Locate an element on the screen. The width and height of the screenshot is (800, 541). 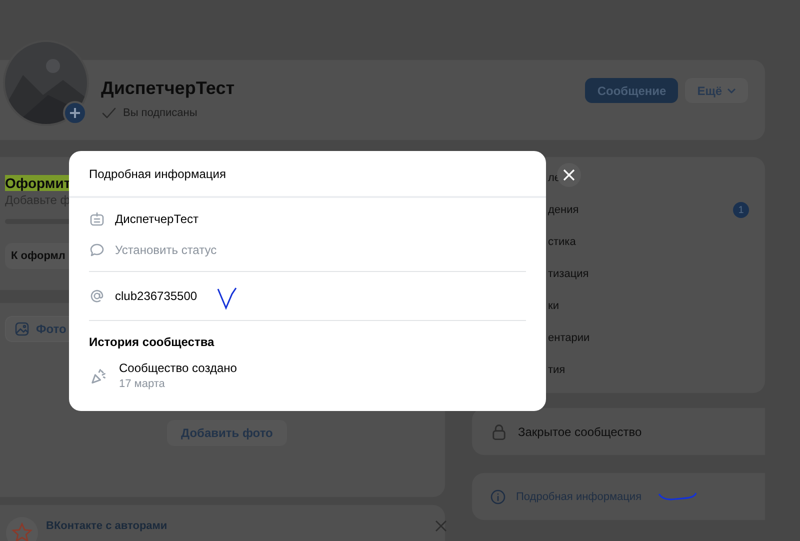
count-badge: 1 is located at coordinates (741, 210).